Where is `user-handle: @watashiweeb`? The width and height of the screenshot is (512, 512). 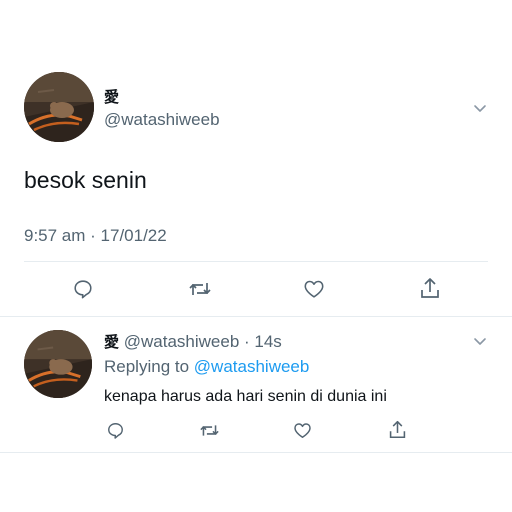
user-handle: @watashiweeb is located at coordinates (162, 120).